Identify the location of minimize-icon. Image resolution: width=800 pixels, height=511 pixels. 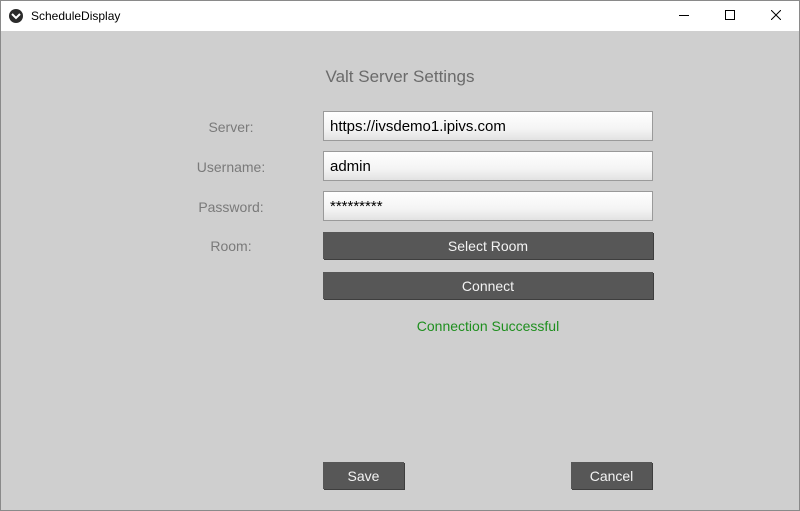
(684, 16).